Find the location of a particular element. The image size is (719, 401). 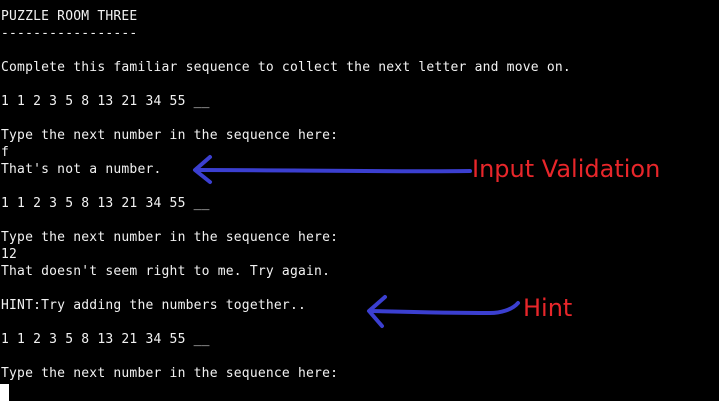

validation-message: That's not a number. is located at coordinates (81, 169).